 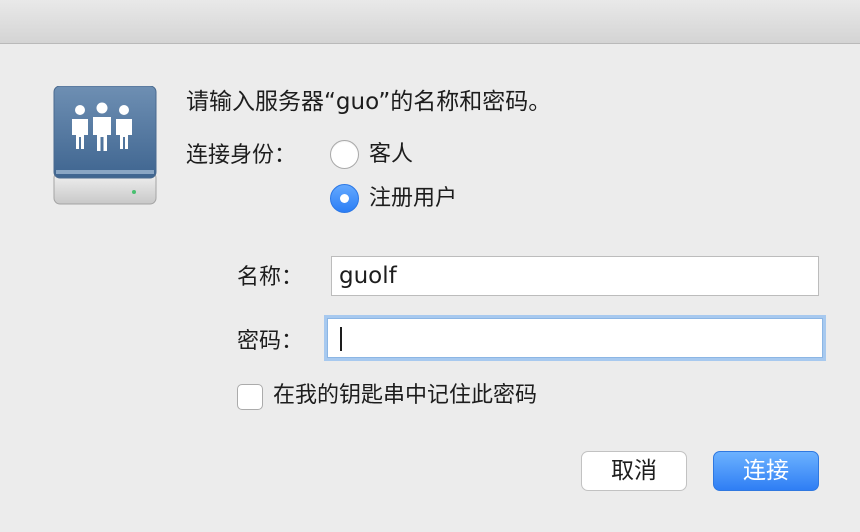 What do you see at coordinates (270, 341) in the screenshot?
I see `password-label: 密码：` at bounding box center [270, 341].